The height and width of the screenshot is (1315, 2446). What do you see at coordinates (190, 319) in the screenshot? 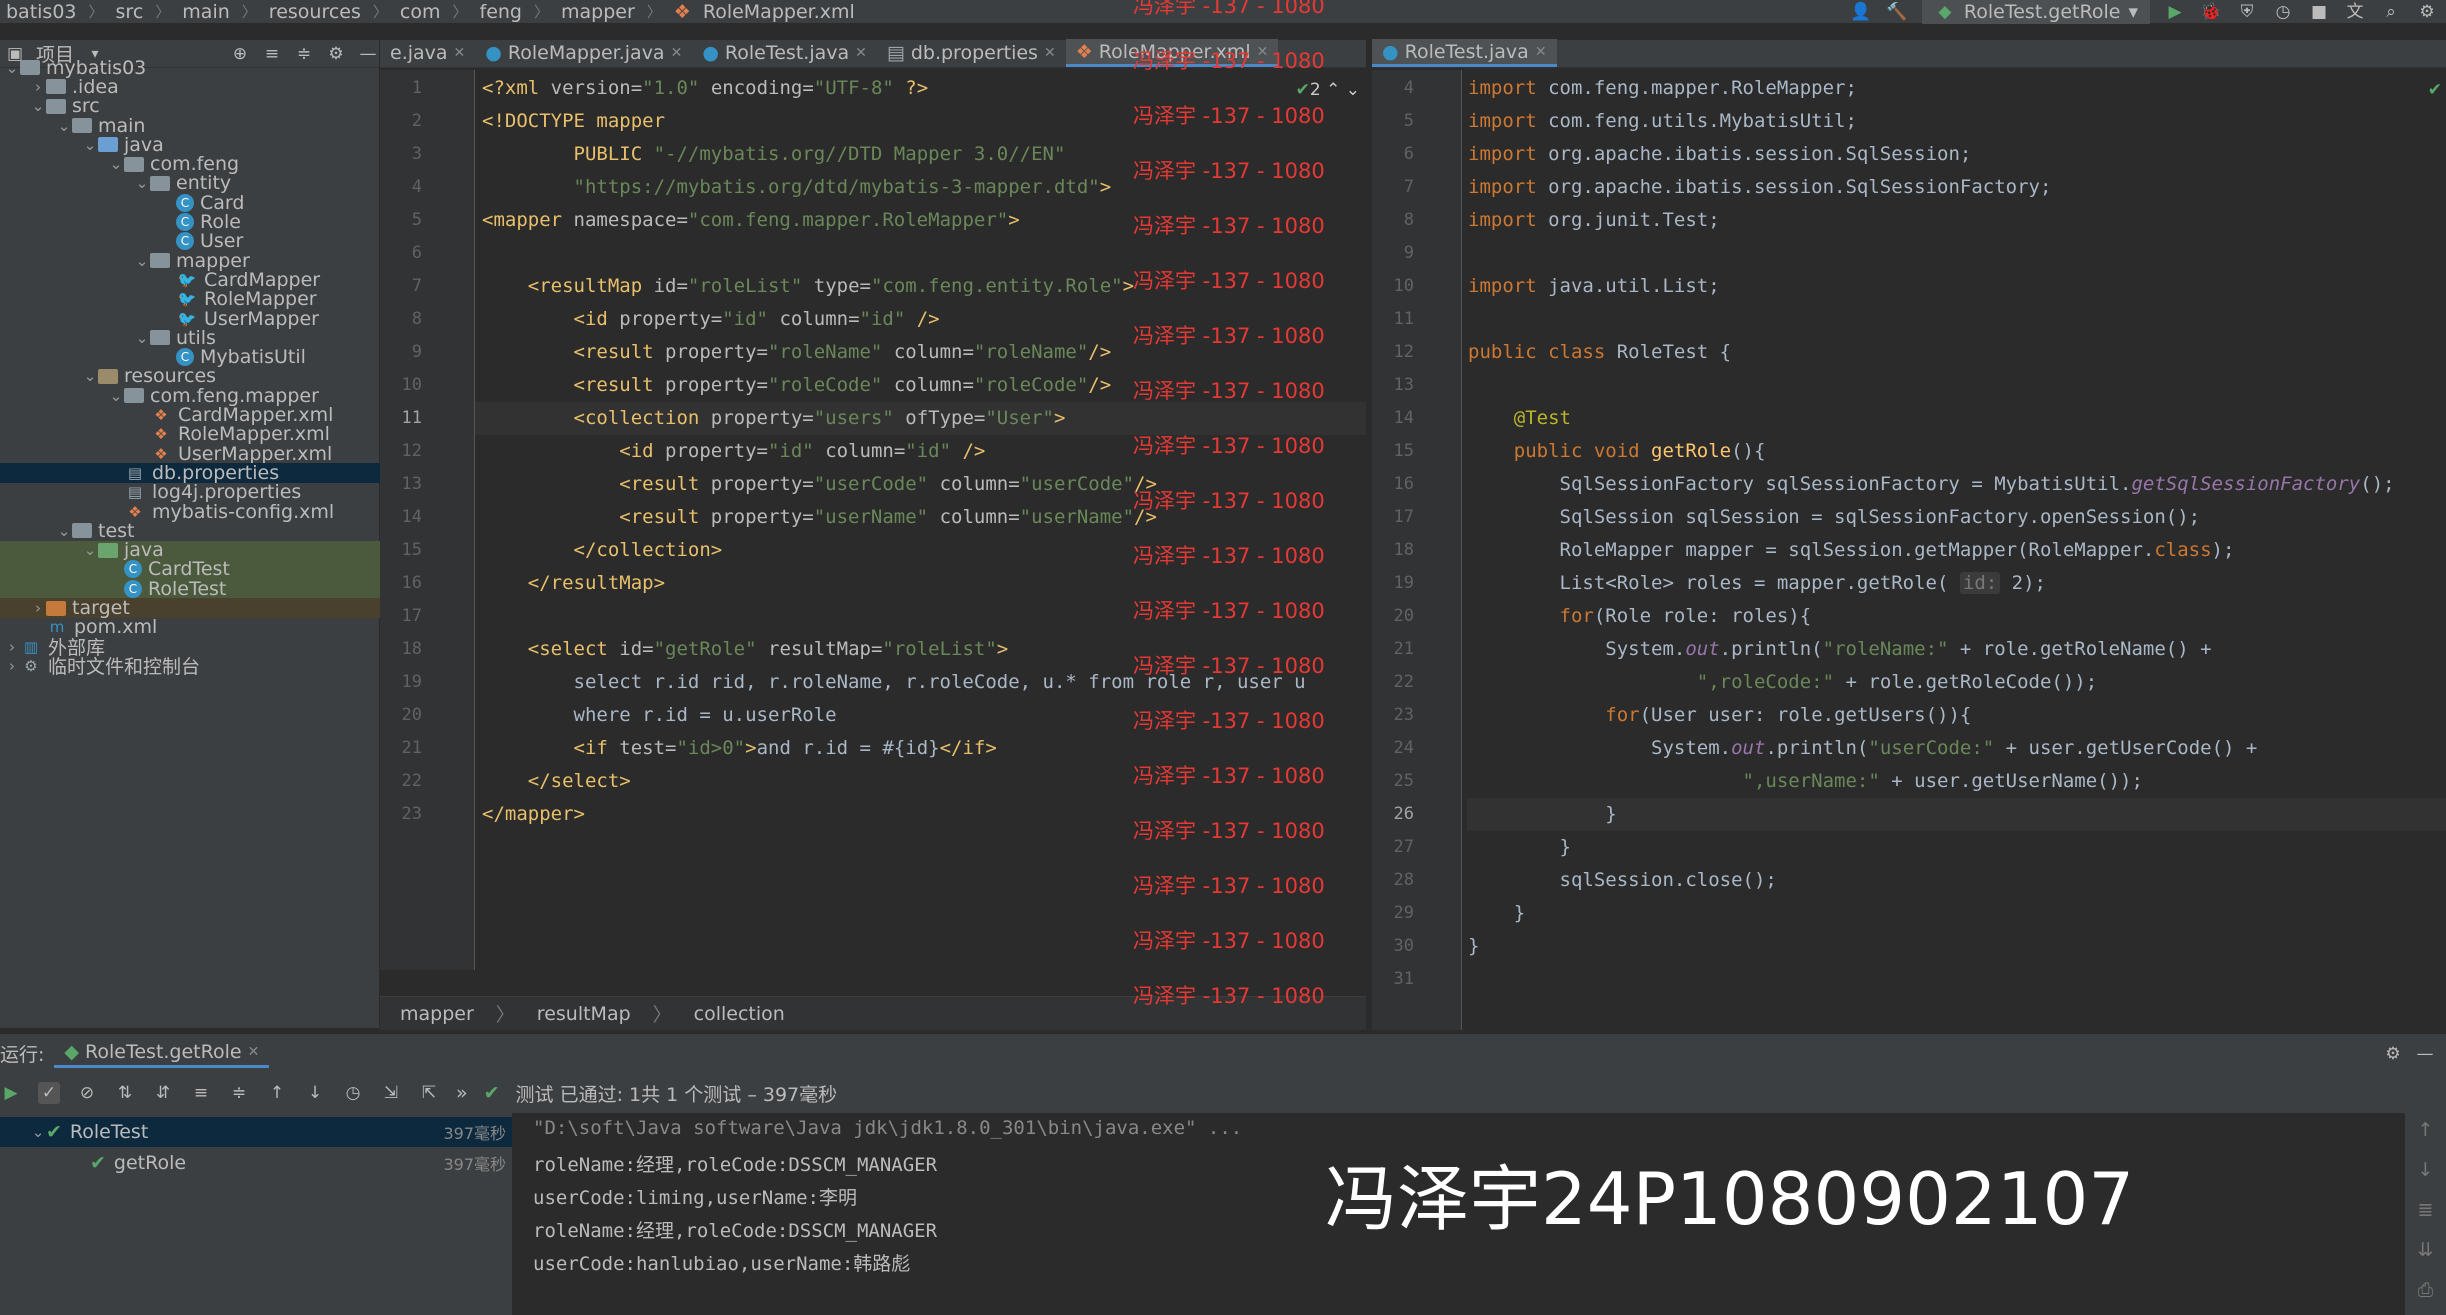
I see `tree-node: 🐦 UserMapper` at bounding box center [190, 319].